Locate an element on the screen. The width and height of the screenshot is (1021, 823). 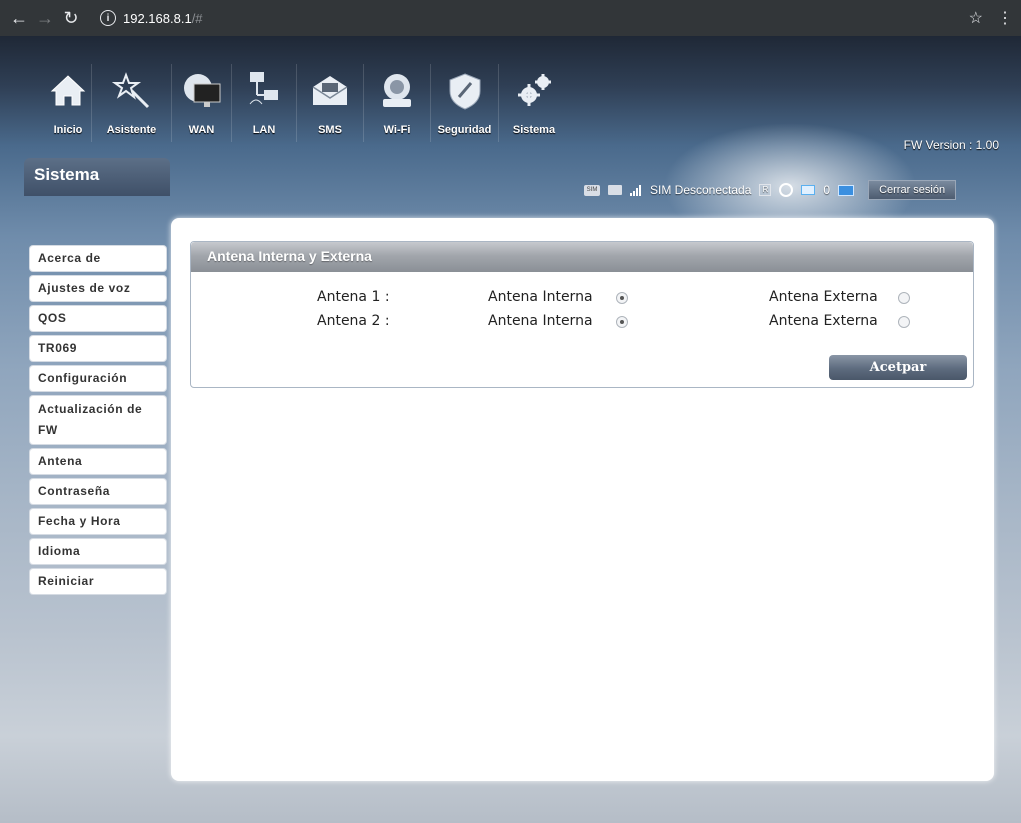
sidebar-title: Sistema is located at coordinates (67, 174).